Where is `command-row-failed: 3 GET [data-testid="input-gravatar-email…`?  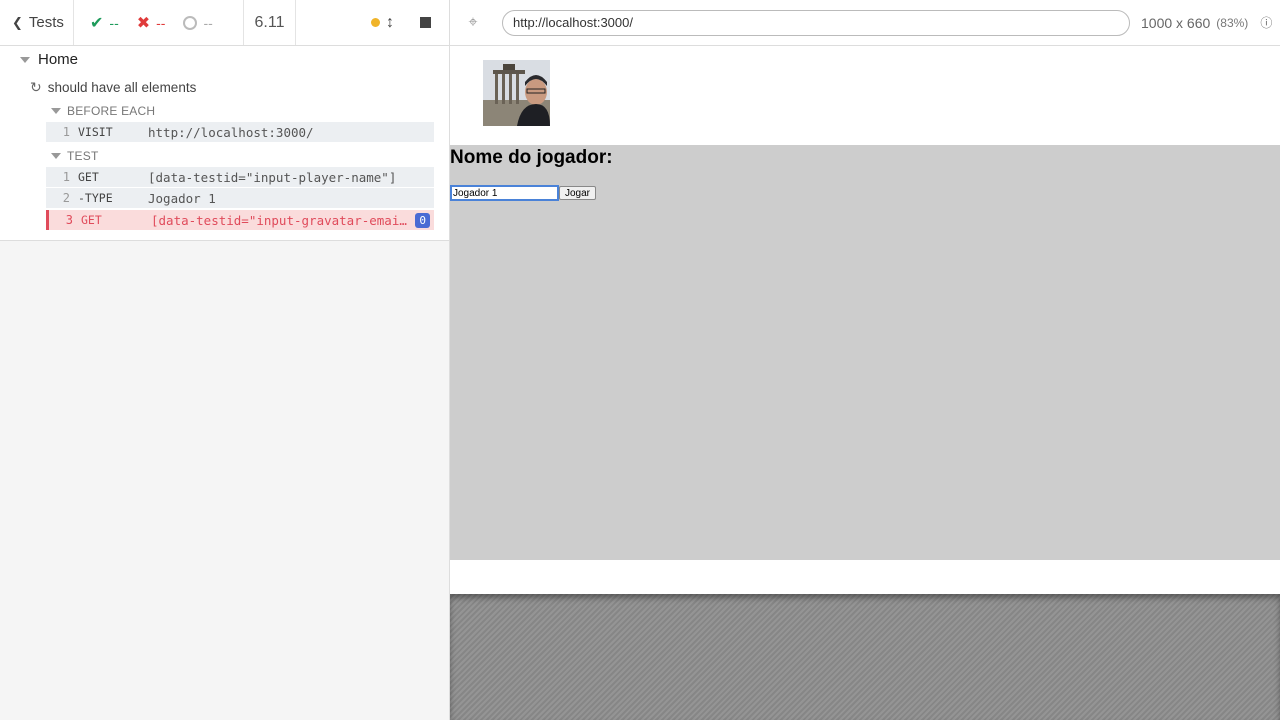
command-row-failed: 3 GET [data-testid="input-gravatar-email… is located at coordinates (240, 220).